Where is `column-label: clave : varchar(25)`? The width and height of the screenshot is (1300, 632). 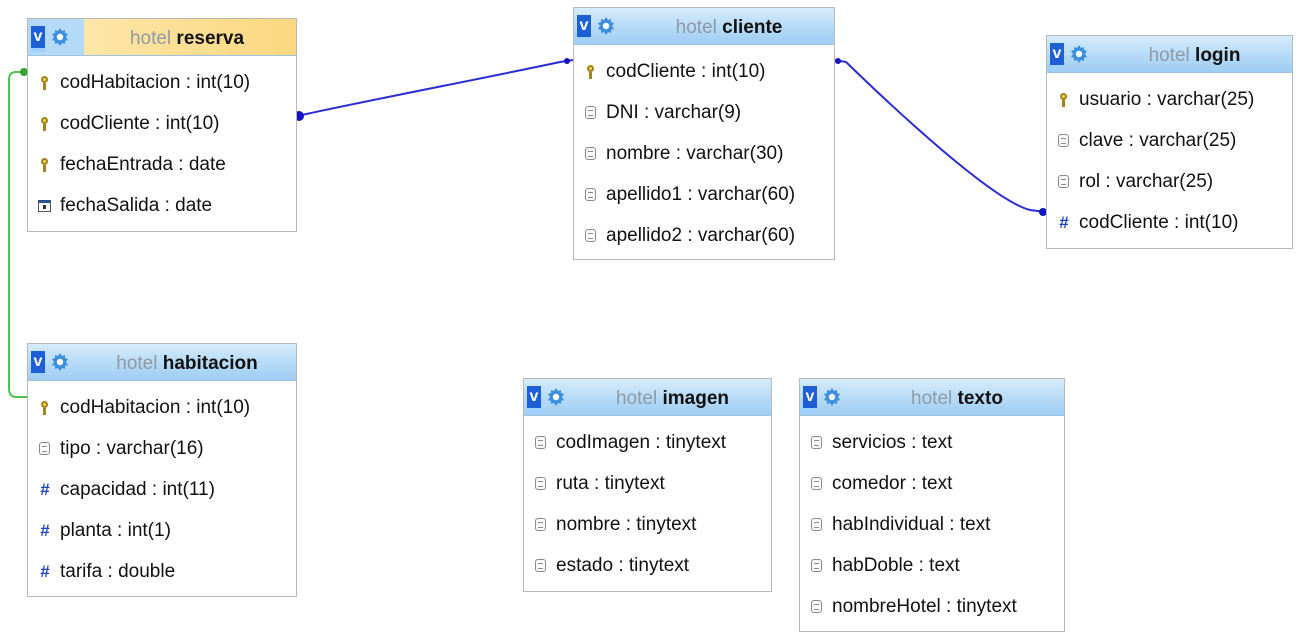
column-label: clave : varchar(25) is located at coordinates (1158, 140).